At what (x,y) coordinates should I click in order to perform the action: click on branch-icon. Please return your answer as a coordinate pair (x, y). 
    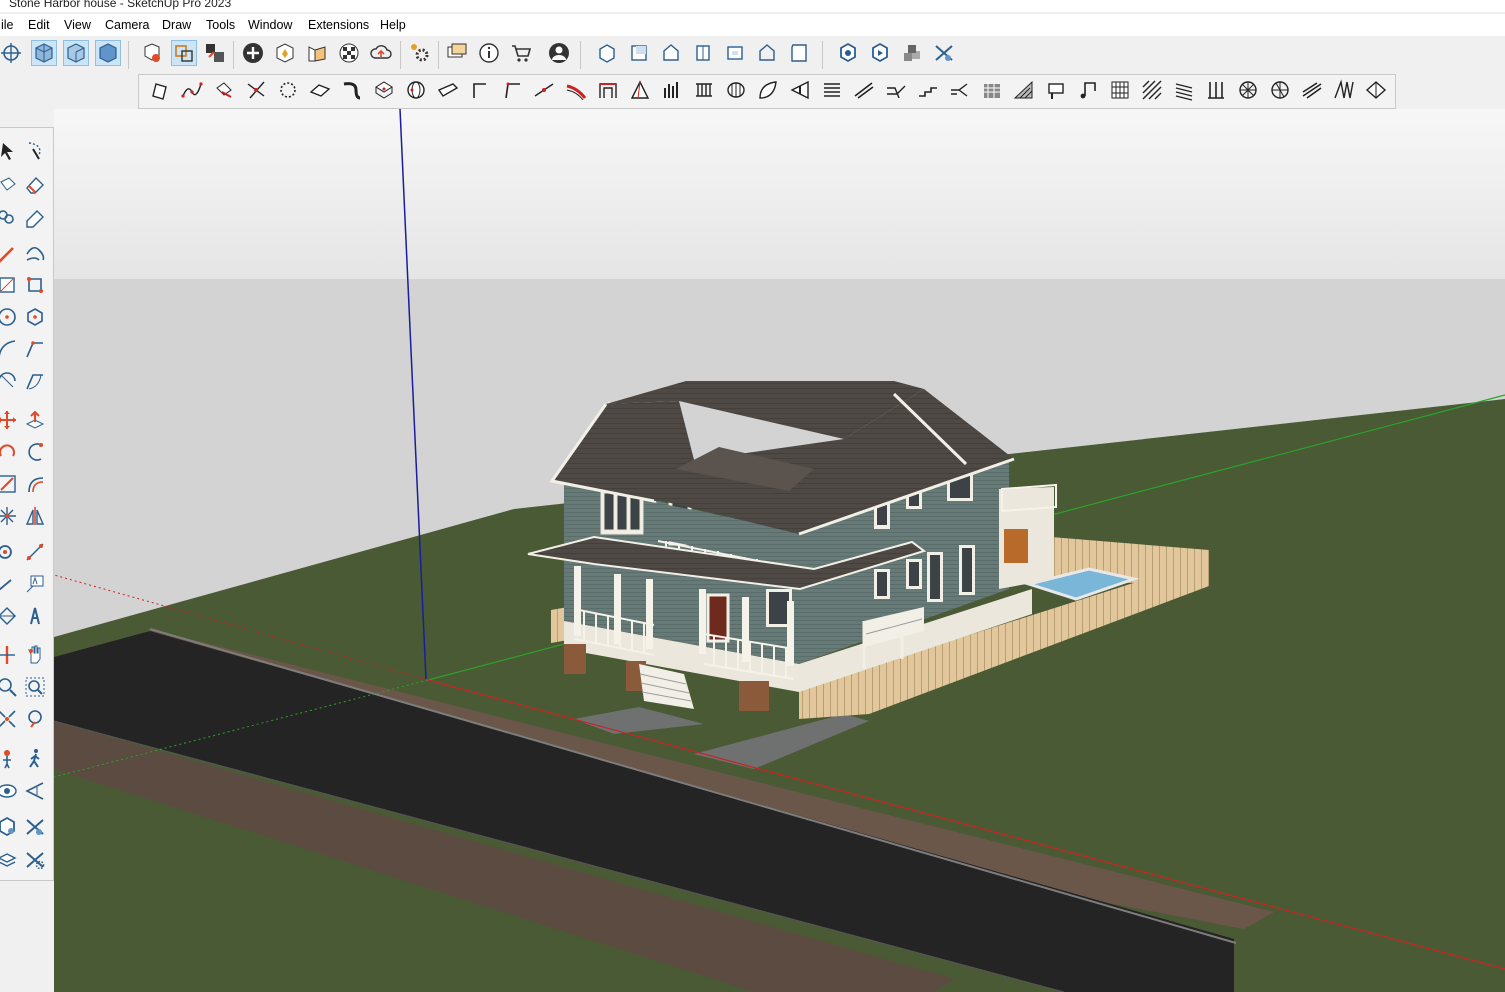
    Looking at the image, I should click on (960, 90).